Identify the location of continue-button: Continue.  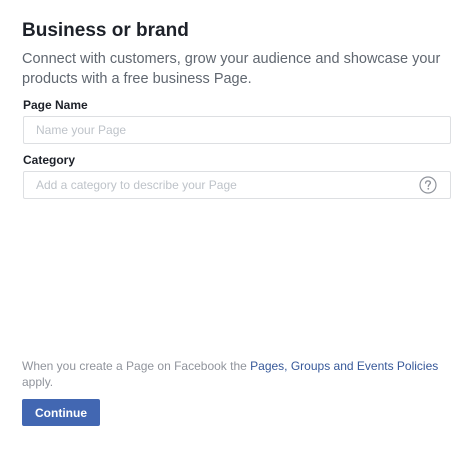
(61, 412).